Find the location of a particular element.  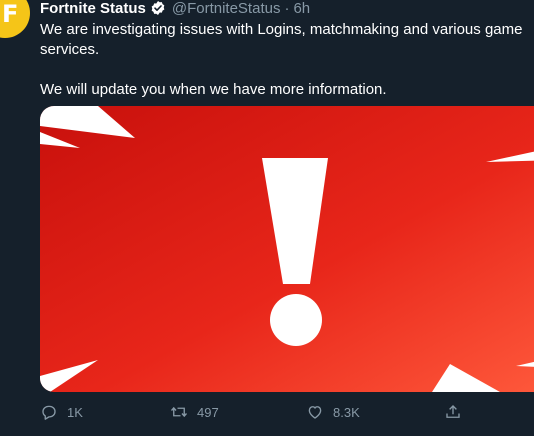

share-button is located at coordinates (453, 412).